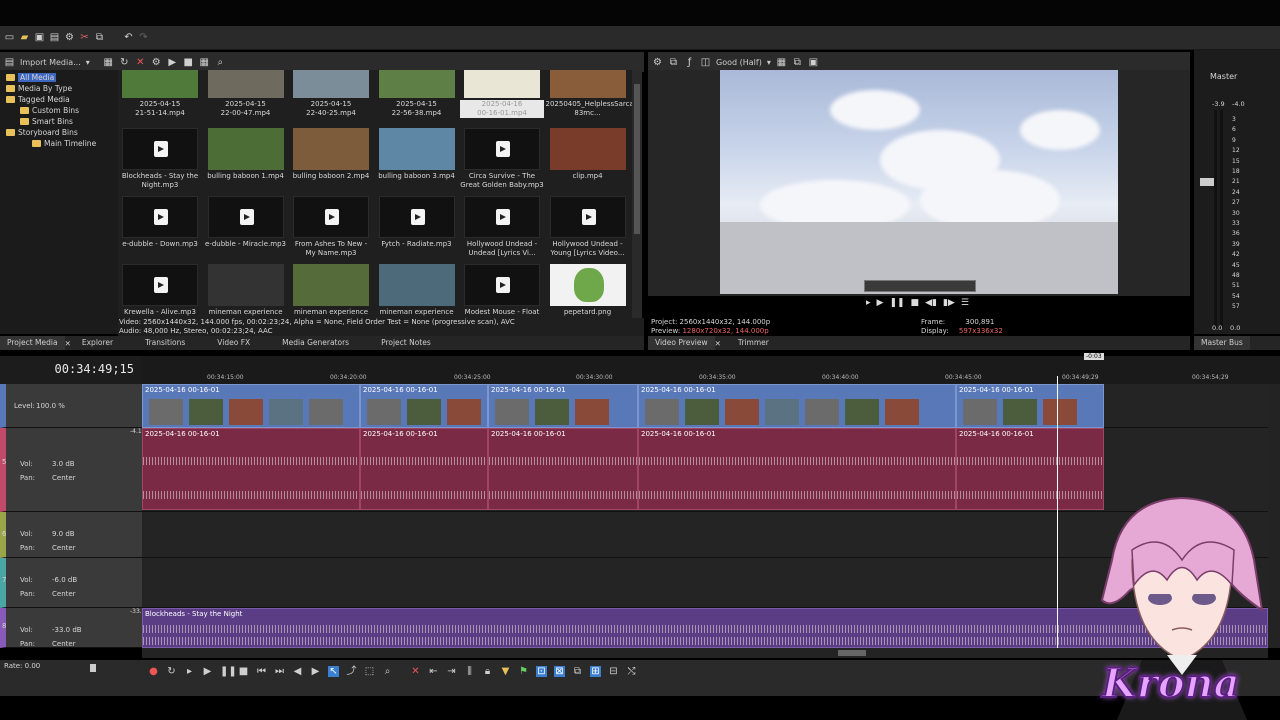  Describe the element at coordinates (502, 287) in the screenshot. I see `media-thumbnail: Modest Mouse - Float` at that location.